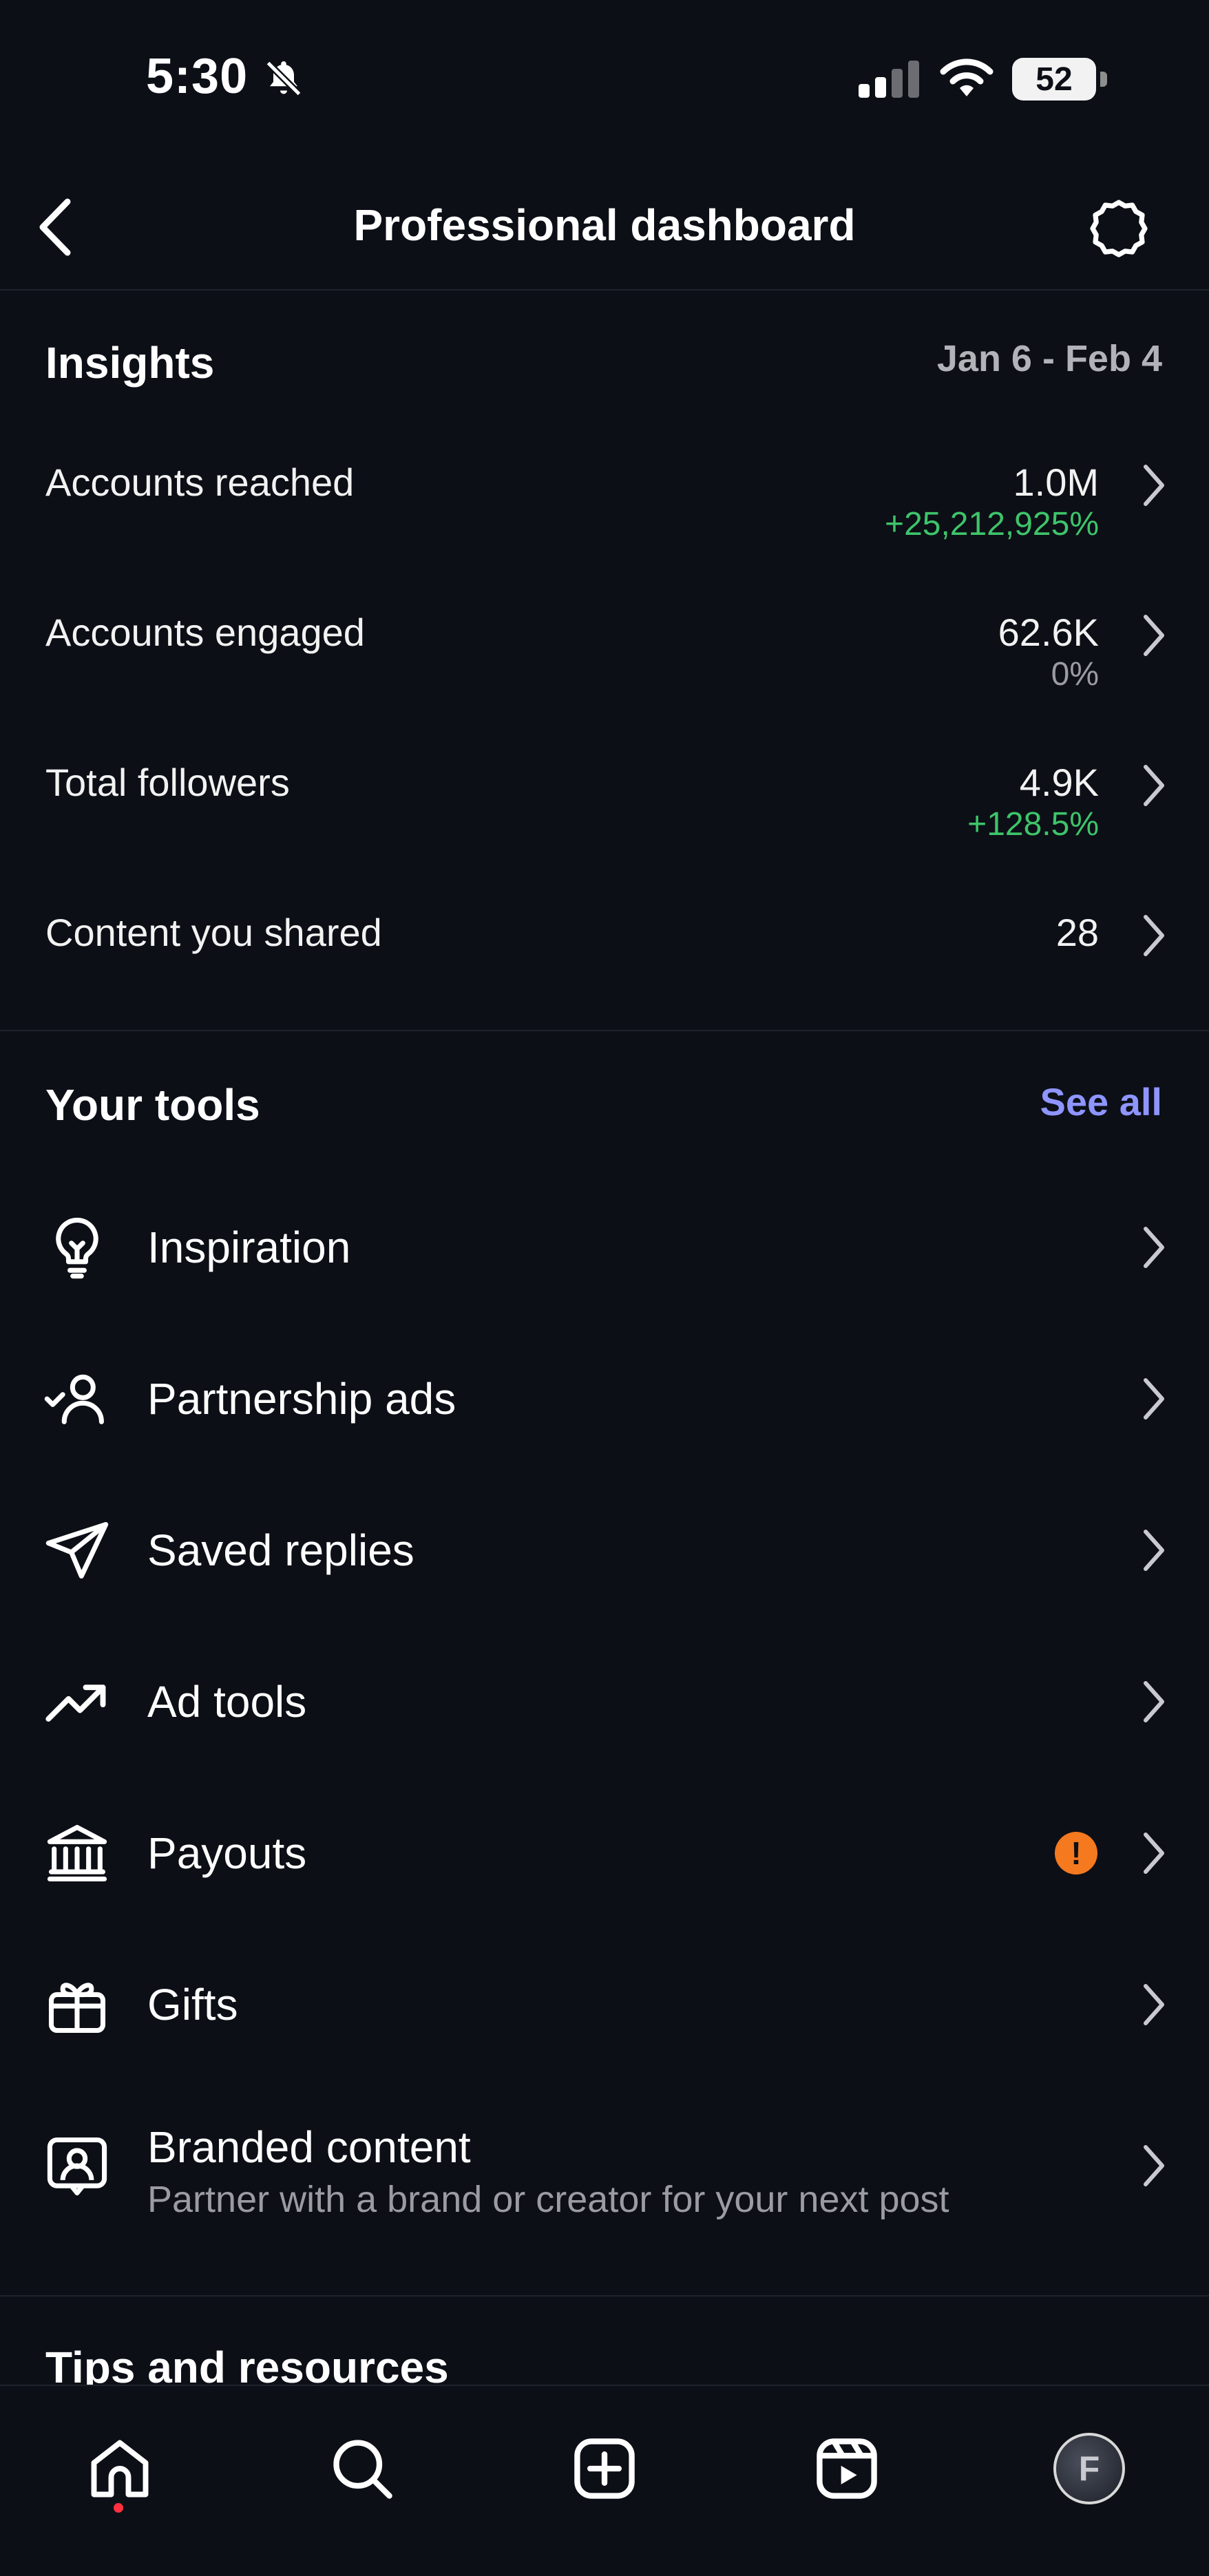  I want to click on header-divider, so click(604, 290).